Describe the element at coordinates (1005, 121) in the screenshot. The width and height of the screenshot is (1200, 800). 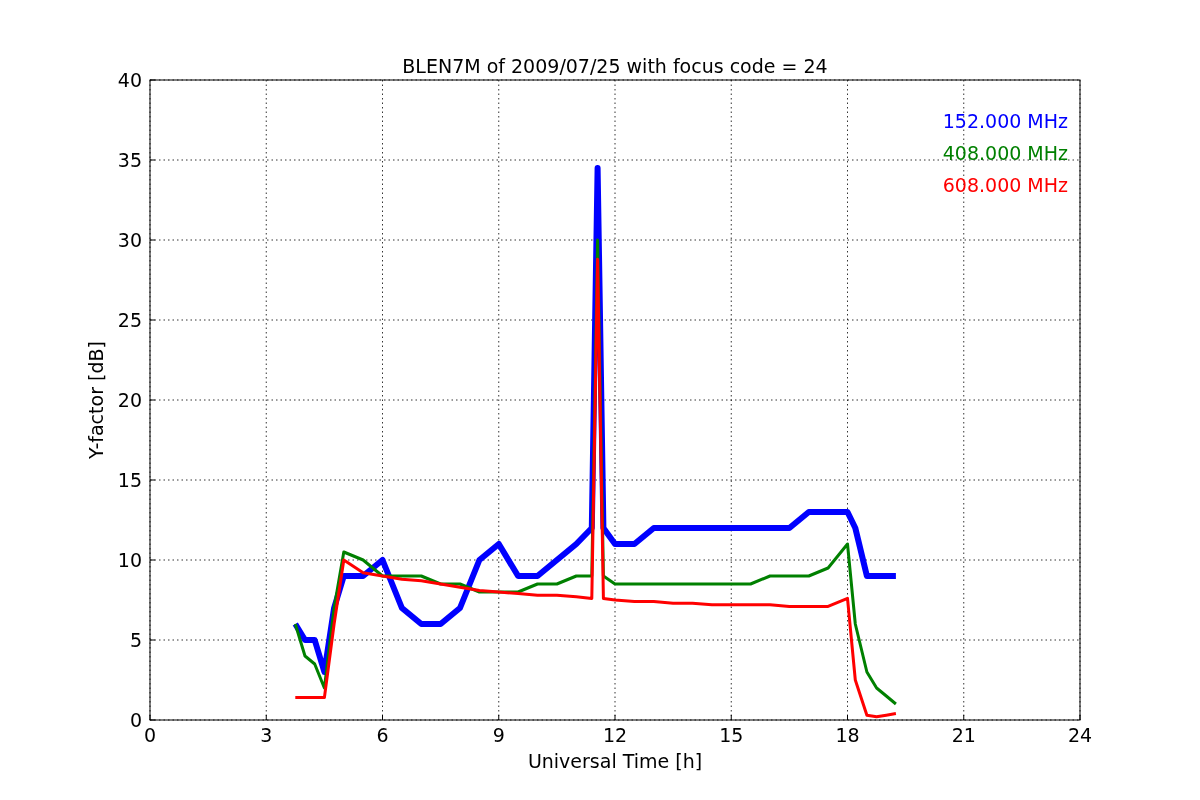
I see `legend-label: 152.000 MHz` at that location.